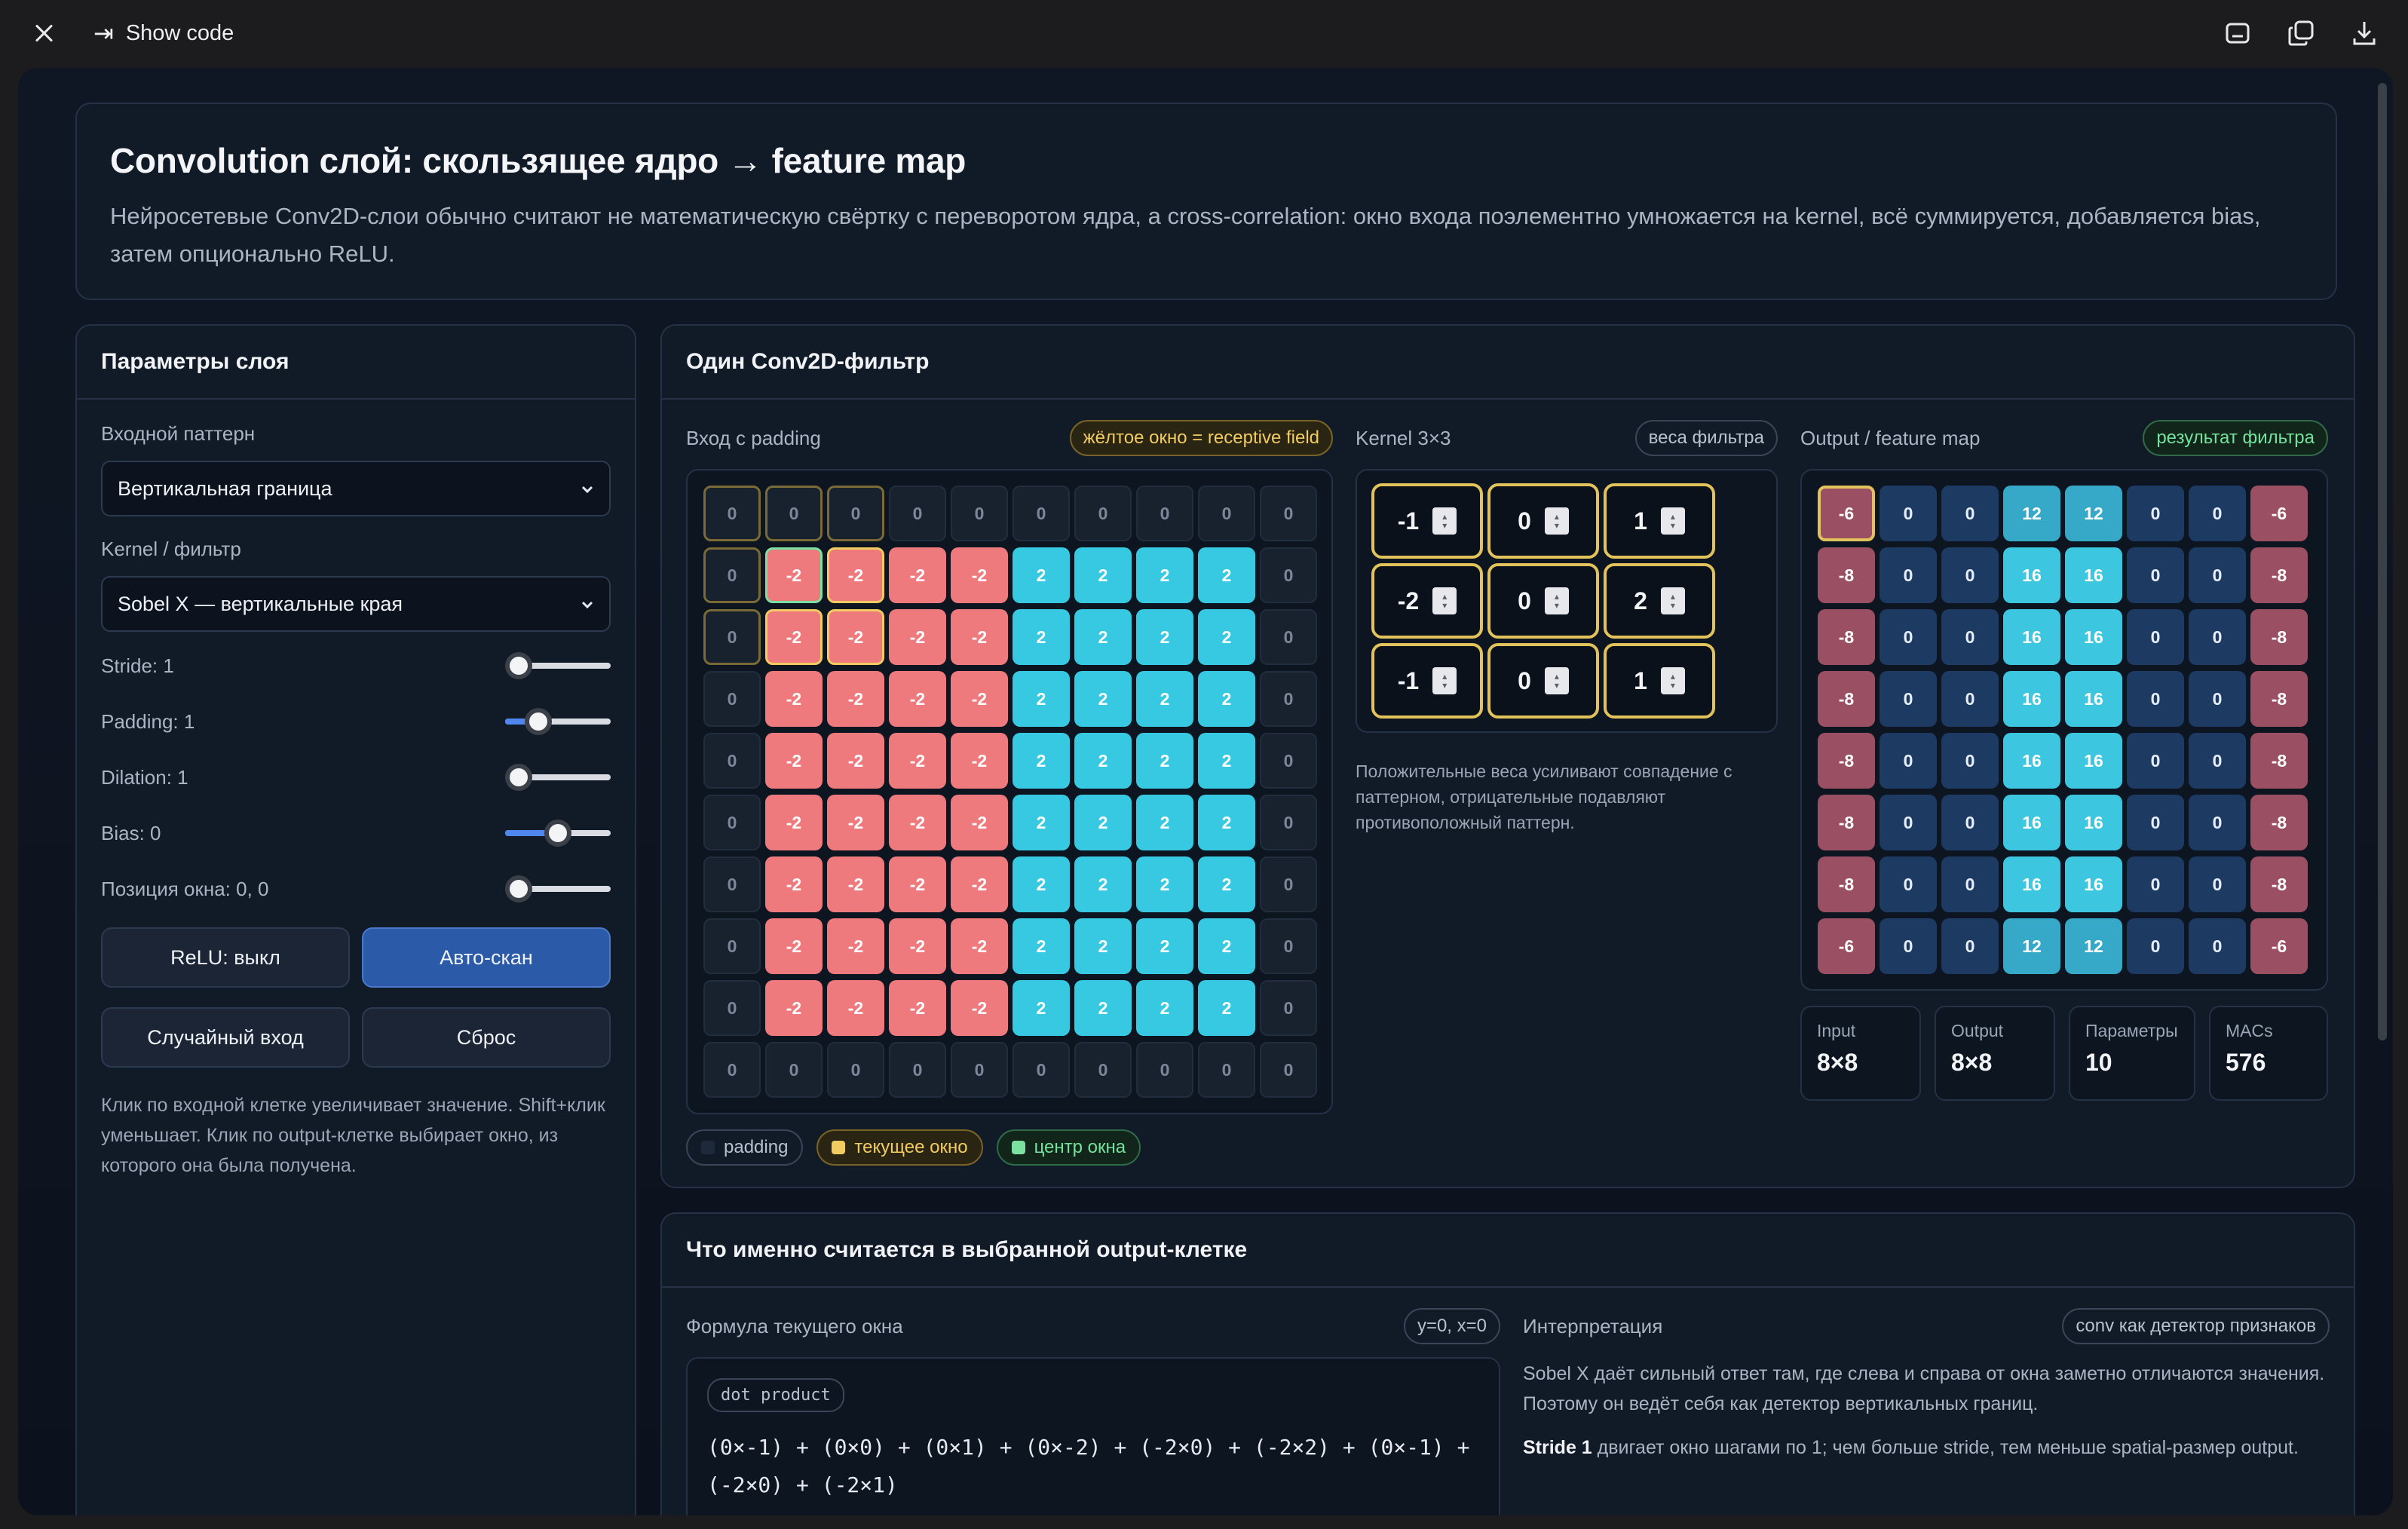 The height and width of the screenshot is (1529, 2408). Describe the element at coordinates (356, 604) in the screenshot. I see `kernel-select: Sobel X — вертикальные края` at that location.